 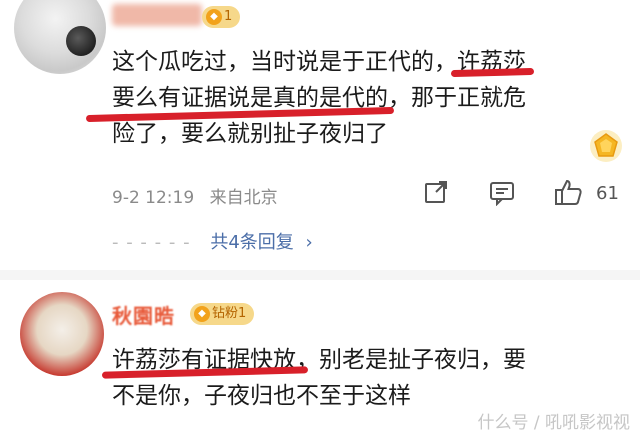 What do you see at coordinates (492, 72) in the screenshot?
I see `red-underline` at bounding box center [492, 72].